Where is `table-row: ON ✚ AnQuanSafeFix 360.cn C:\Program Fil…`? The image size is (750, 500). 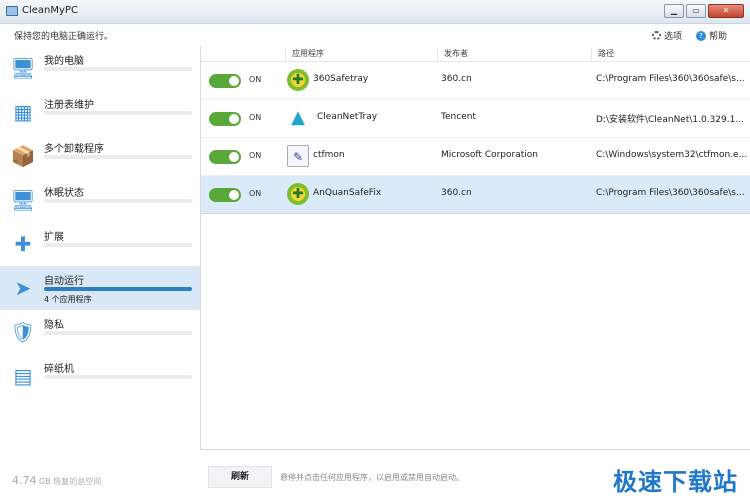
table-row: ON ✚ AnQuanSafeFix 360.cn C:\Program Fil… is located at coordinates (475, 195).